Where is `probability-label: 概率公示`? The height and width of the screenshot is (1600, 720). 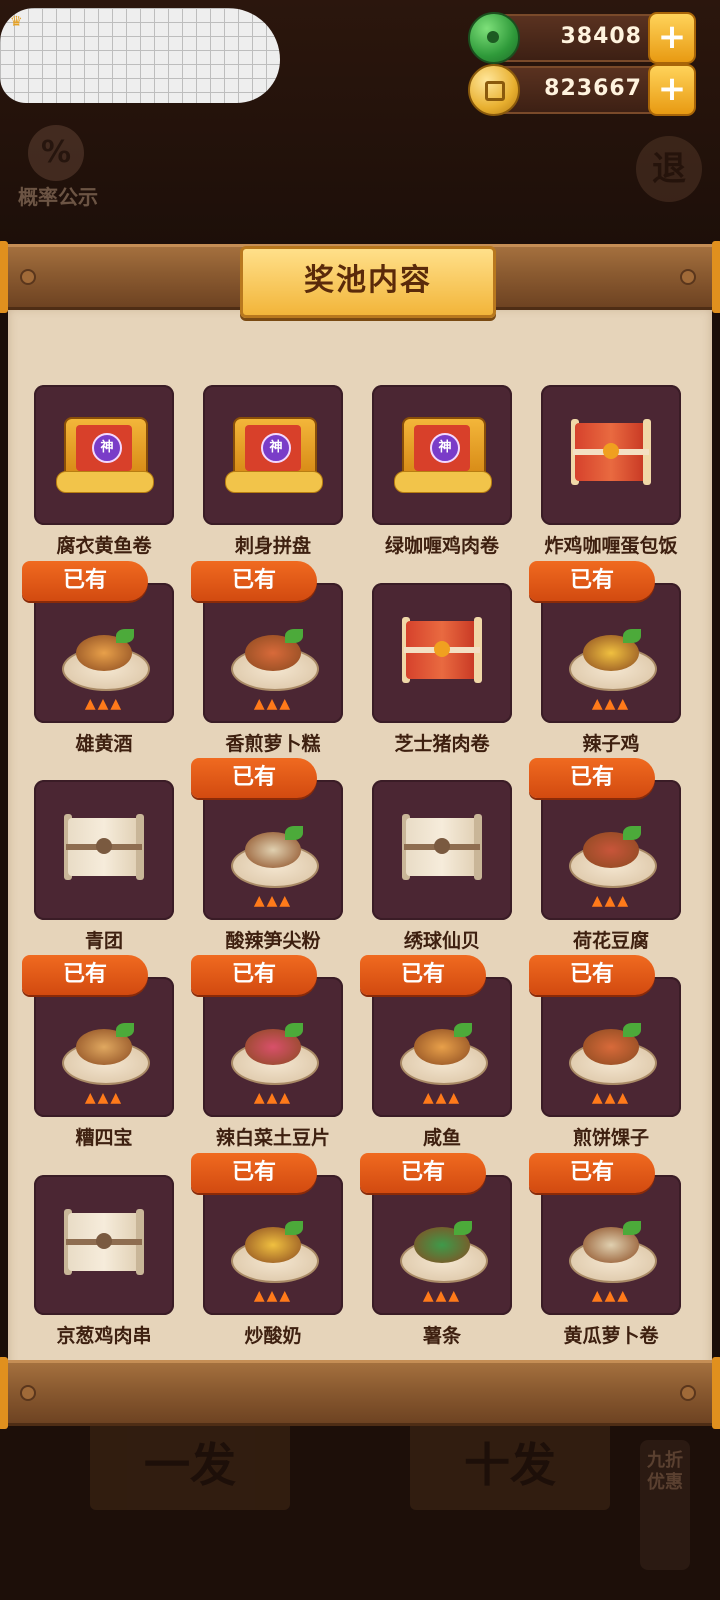
probability-label: 概率公示 is located at coordinates (58, 197).